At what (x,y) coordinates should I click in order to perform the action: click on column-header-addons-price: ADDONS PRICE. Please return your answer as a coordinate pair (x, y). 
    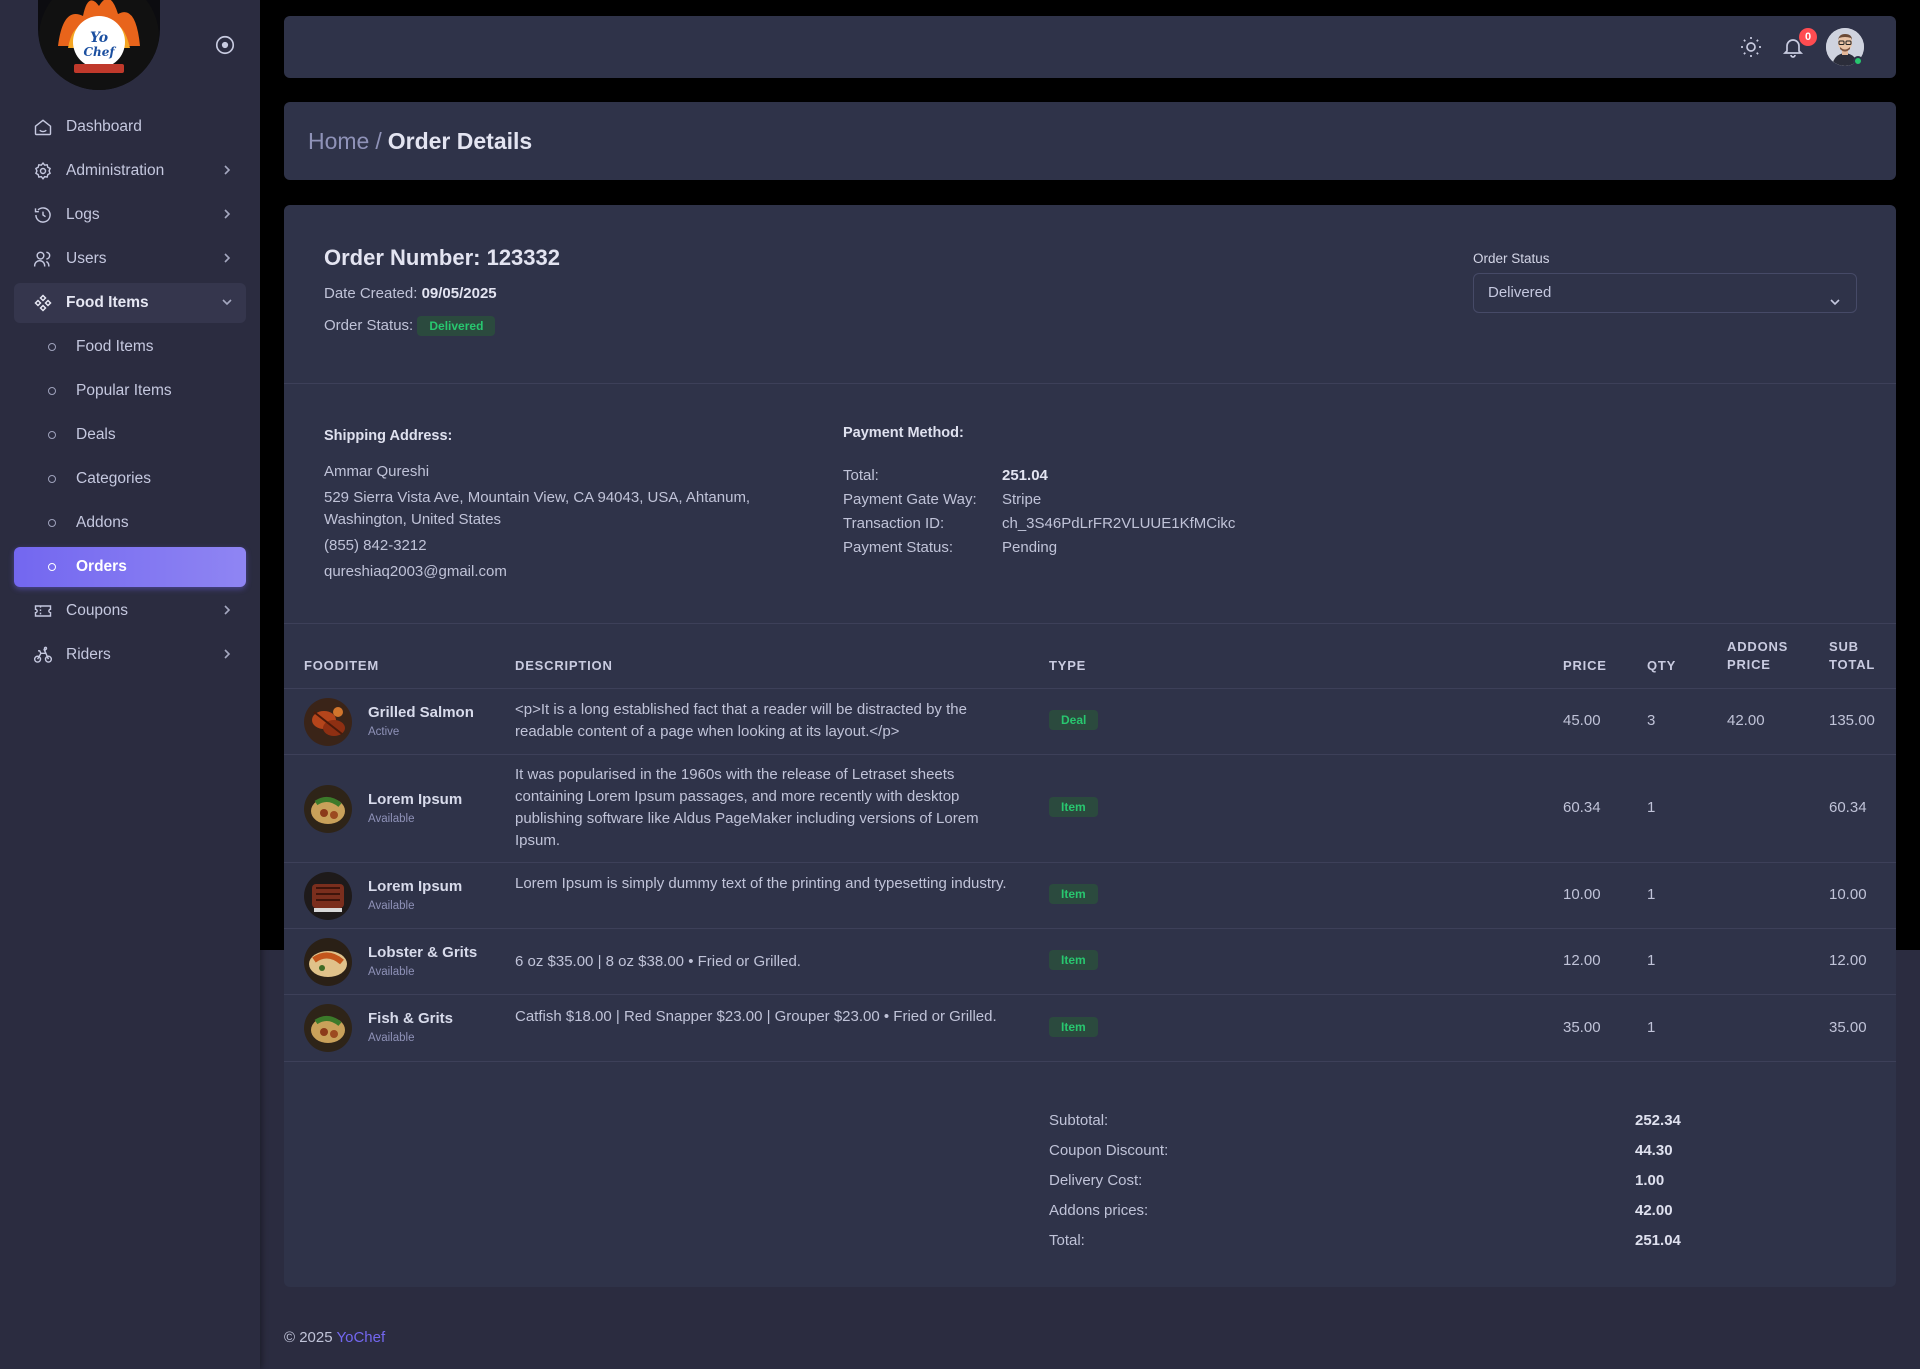
    Looking at the image, I should click on (1758, 655).